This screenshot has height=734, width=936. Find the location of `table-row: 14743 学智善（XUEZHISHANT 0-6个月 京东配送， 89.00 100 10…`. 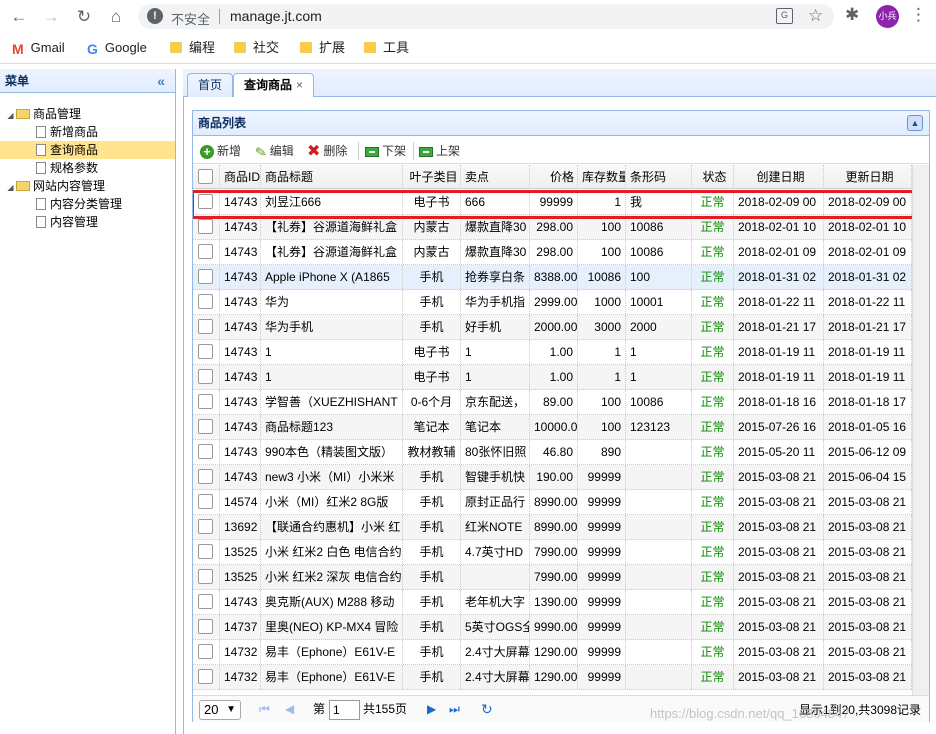

table-row: 14743 学智善（XUEZHISHANT 0-6个月 京东配送， 89.00 100 10… is located at coordinates (552, 402).